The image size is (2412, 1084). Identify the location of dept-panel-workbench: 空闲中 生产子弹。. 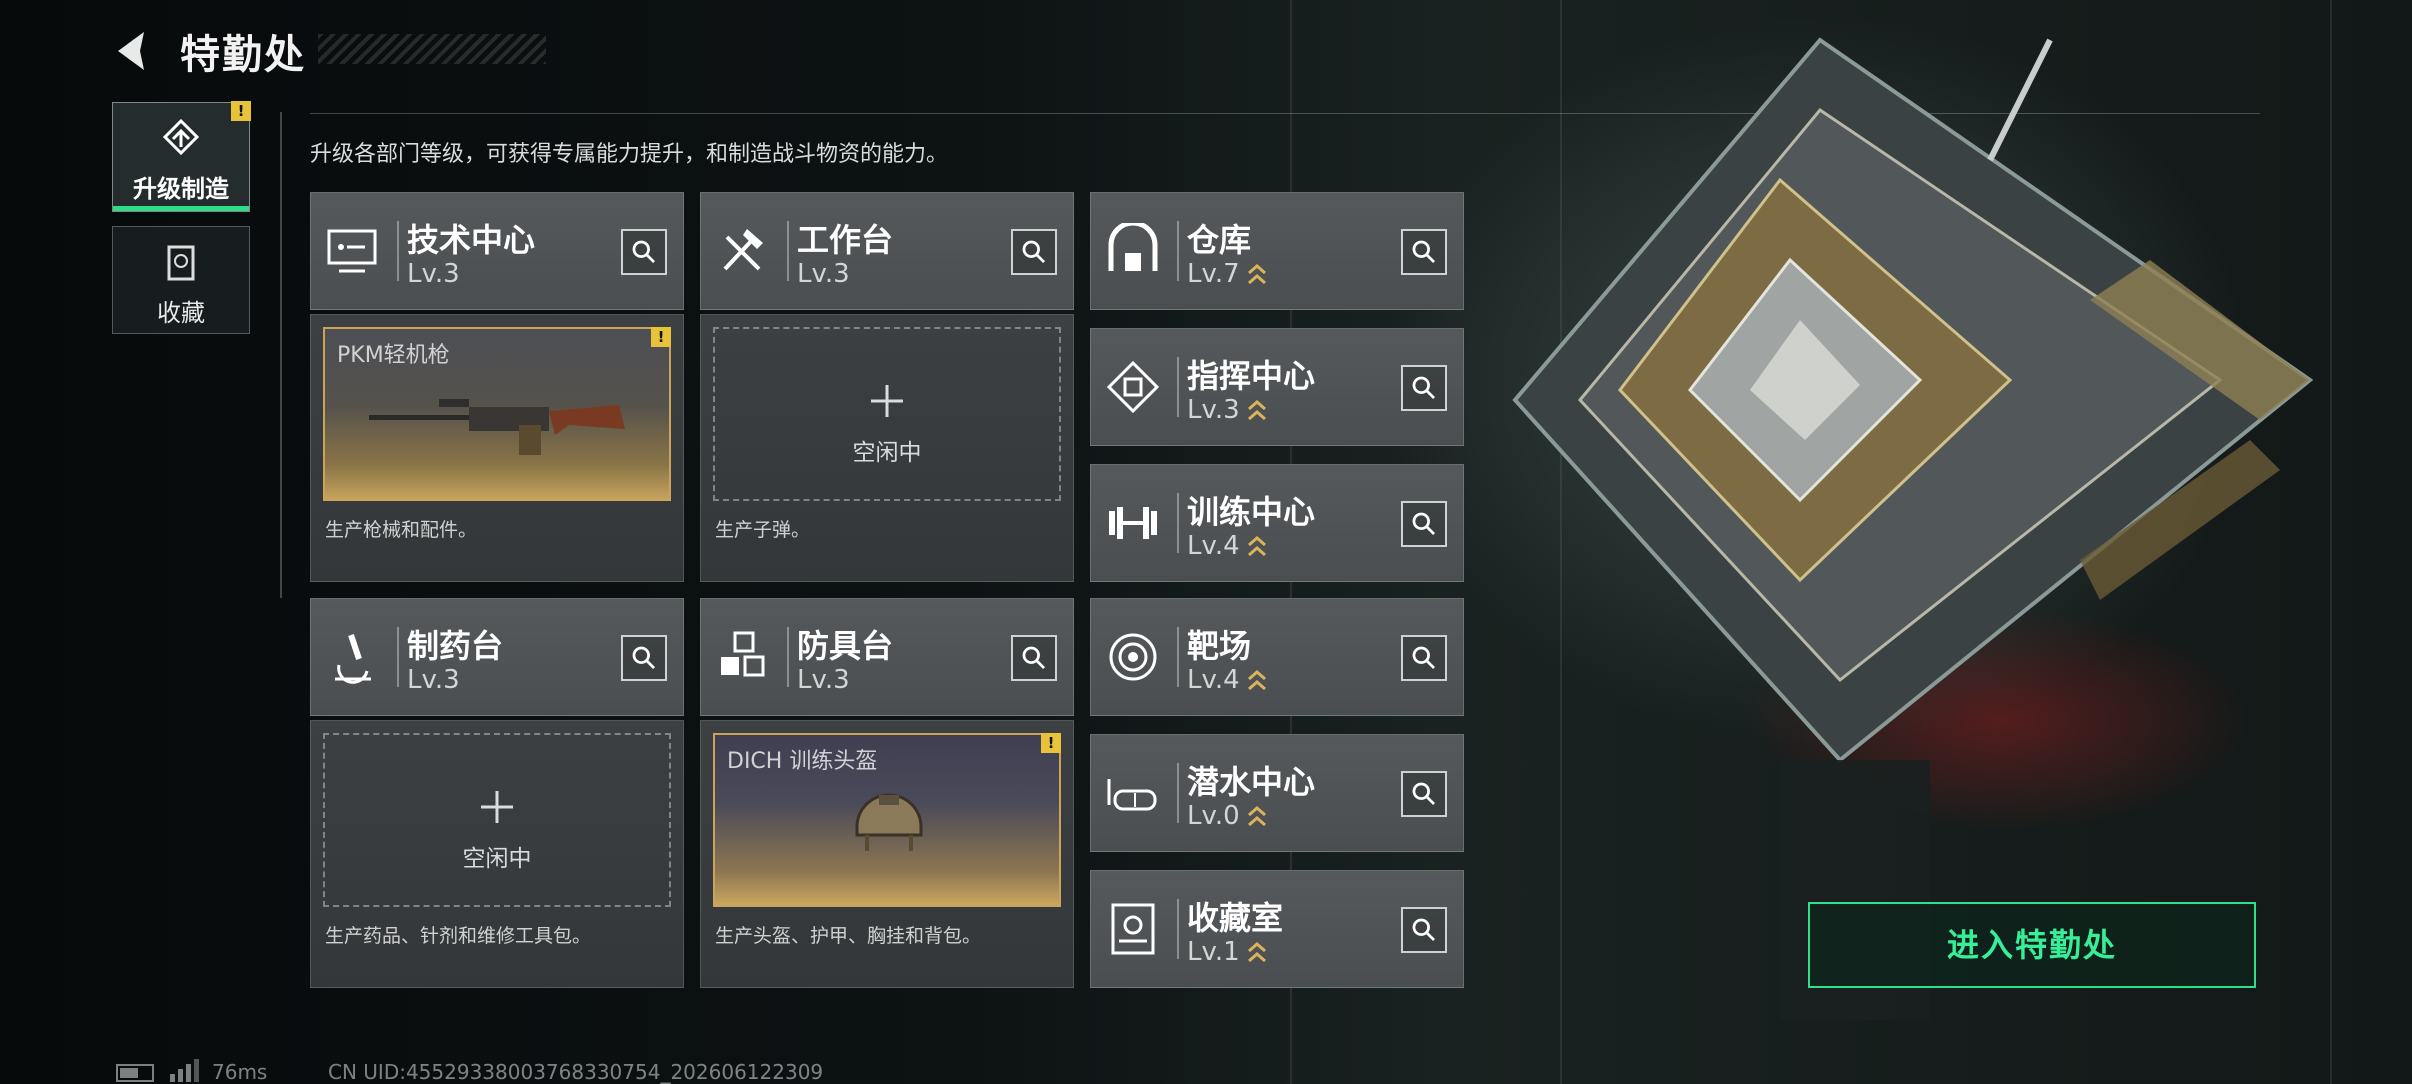
(887, 448).